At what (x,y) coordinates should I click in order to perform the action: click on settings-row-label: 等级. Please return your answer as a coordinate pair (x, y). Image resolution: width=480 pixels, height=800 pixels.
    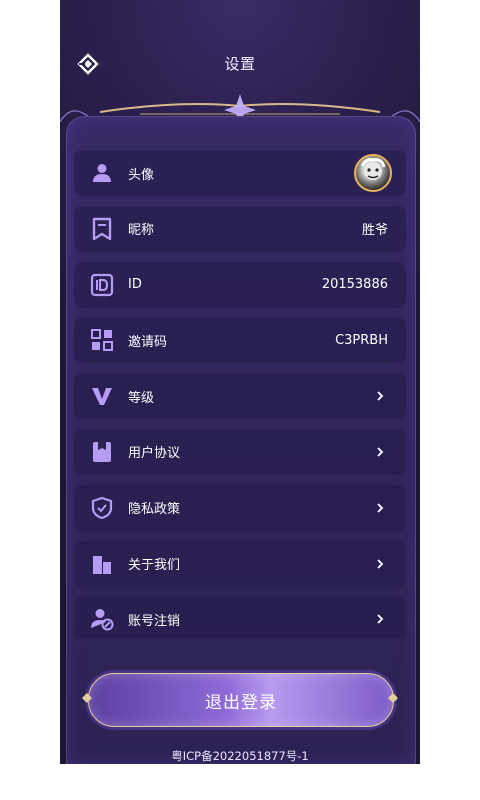
    Looking at the image, I should click on (141, 398).